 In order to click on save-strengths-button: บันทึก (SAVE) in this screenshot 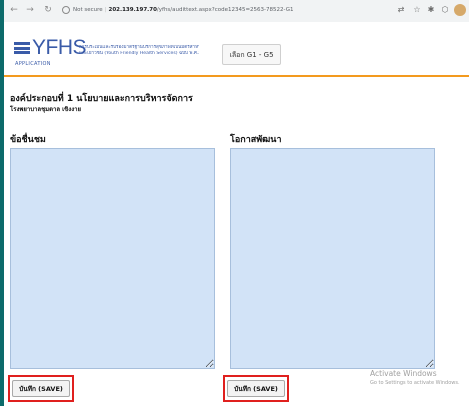, I will do `click(41, 388)`.